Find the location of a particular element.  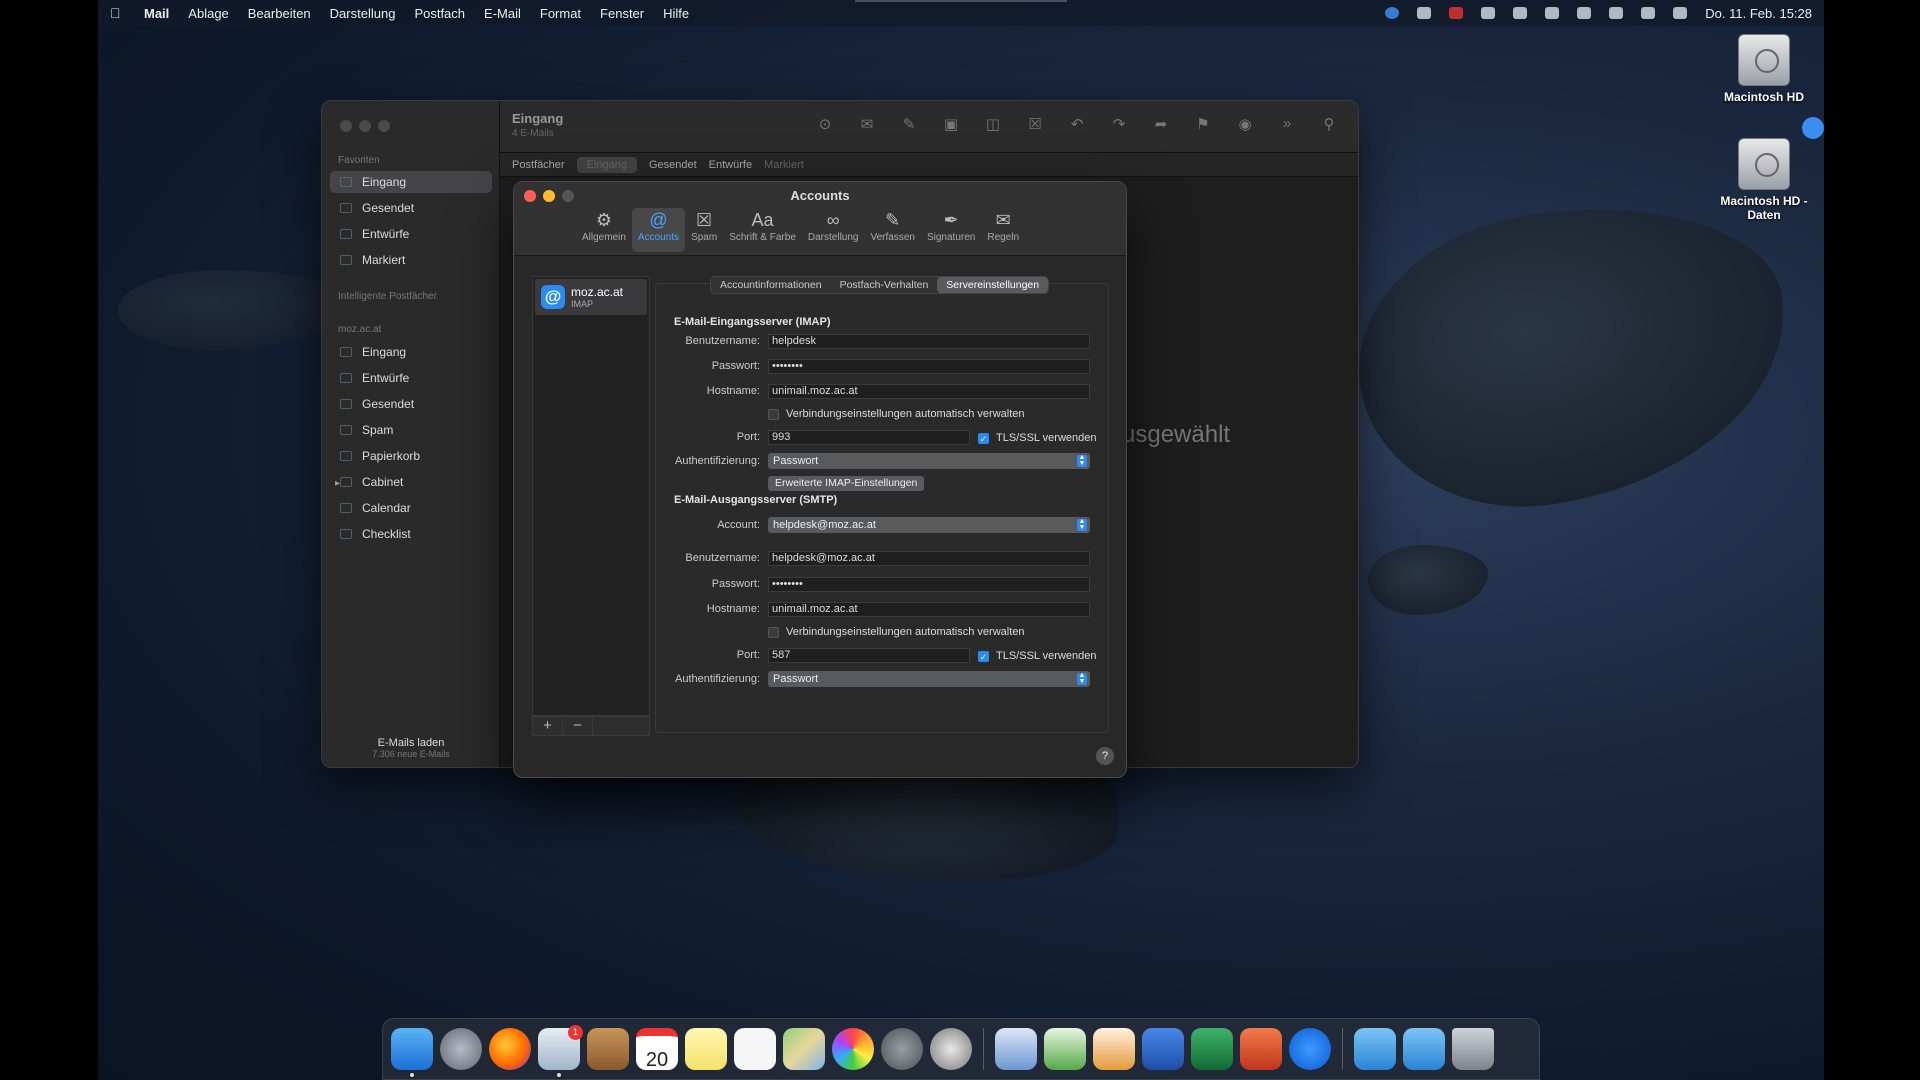

tab-signaturen: ✒ Signaturen is located at coordinates (951, 230).